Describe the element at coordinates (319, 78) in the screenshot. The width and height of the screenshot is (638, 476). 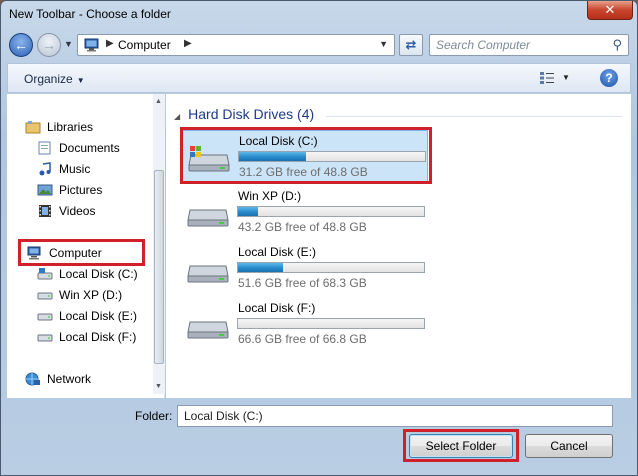
I see `command-toolbar: Organize ▼ ▼ ?` at that location.